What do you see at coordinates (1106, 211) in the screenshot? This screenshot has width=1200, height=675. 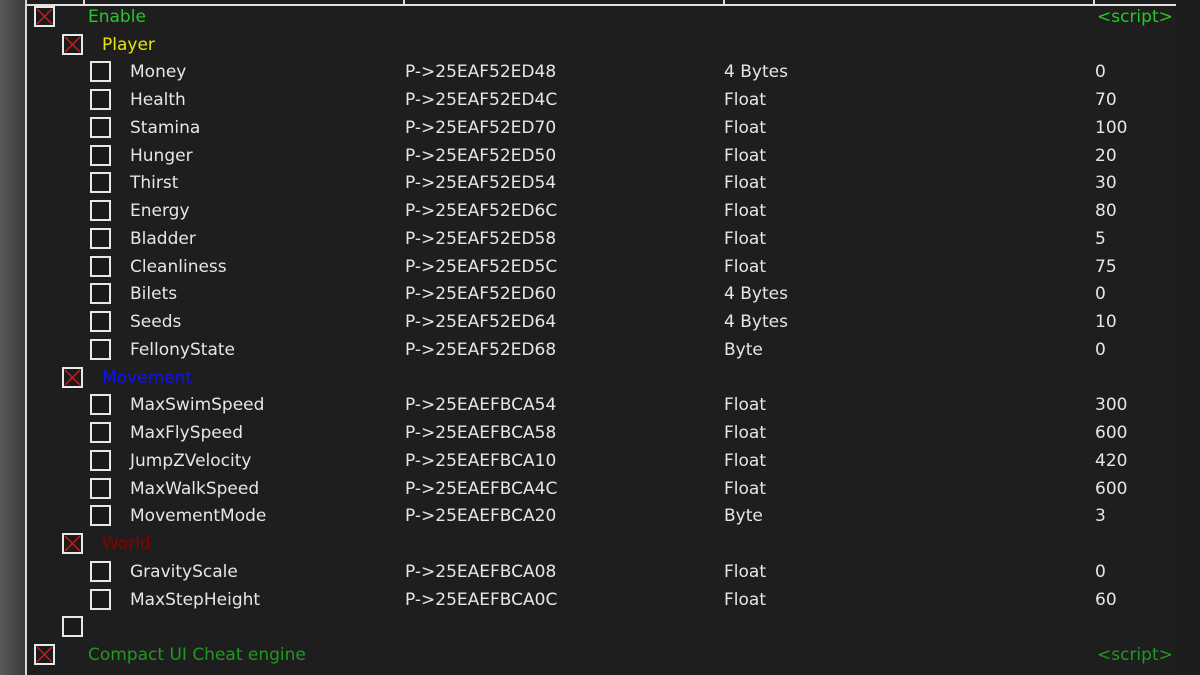 I see `value: 80` at bounding box center [1106, 211].